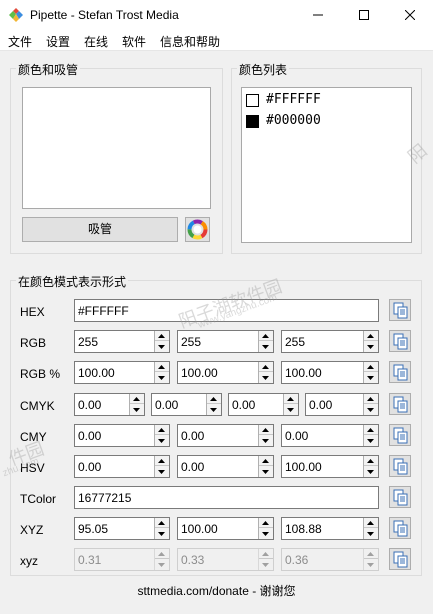  What do you see at coordinates (330, 341) in the screenshot?
I see `rgb-b-stepper: 255` at bounding box center [330, 341].